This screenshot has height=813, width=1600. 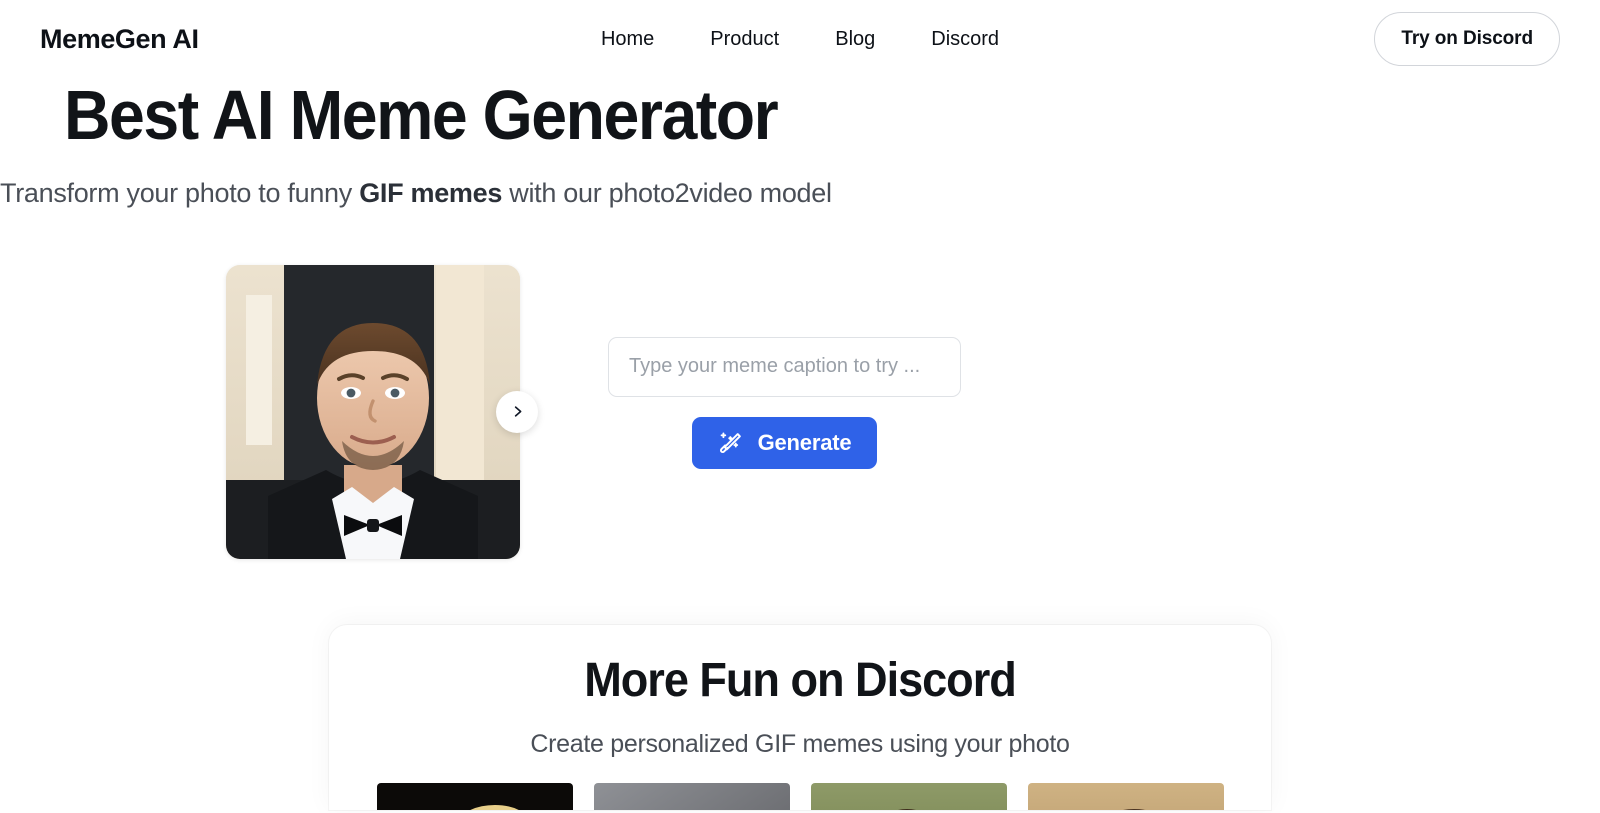 I want to click on brown-hair-illustration, so click(x=1125, y=796).